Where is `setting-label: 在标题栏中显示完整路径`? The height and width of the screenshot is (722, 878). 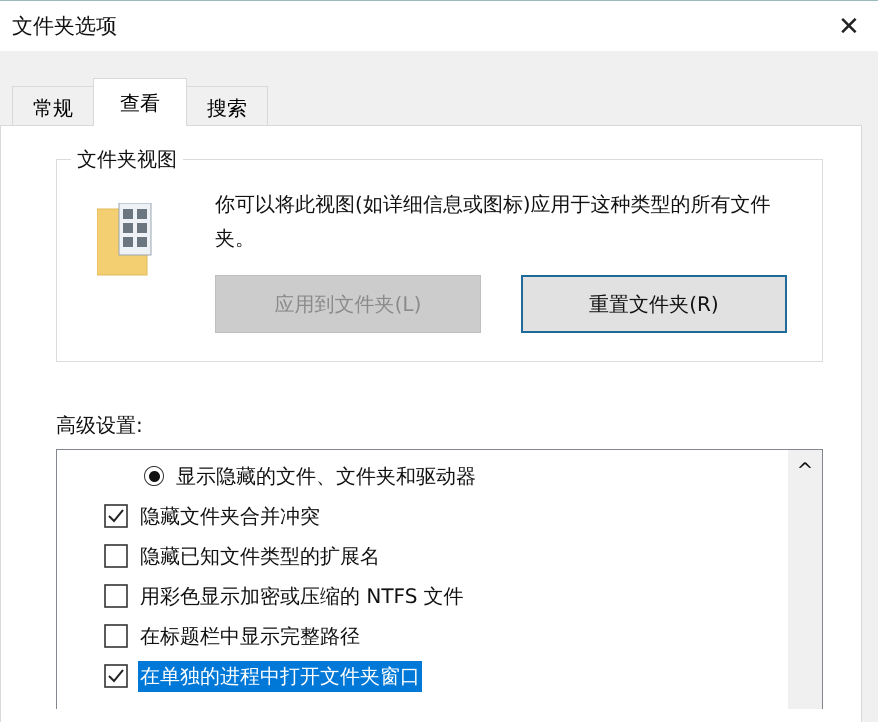 setting-label: 在标题栏中显示完整路径 is located at coordinates (250, 636).